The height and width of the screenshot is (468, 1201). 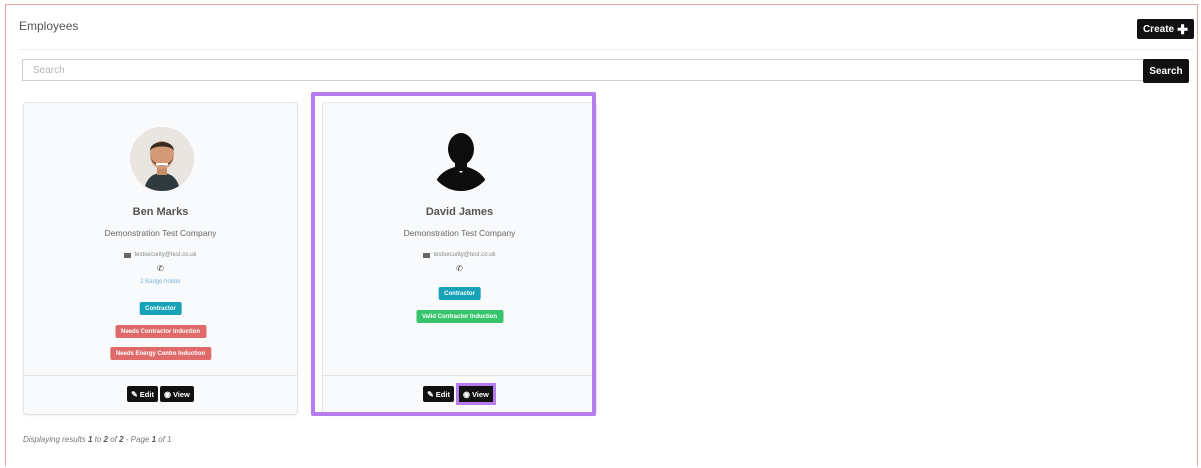 I want to click on create-button-label: Create, so click(x=1158, y=29).